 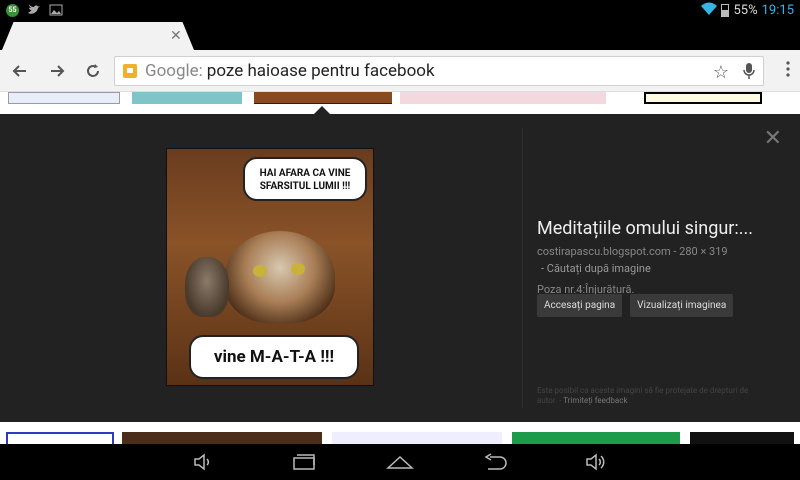 I want to click on feedback-link: Trimiteți feedback, so click(x=595, y=400).